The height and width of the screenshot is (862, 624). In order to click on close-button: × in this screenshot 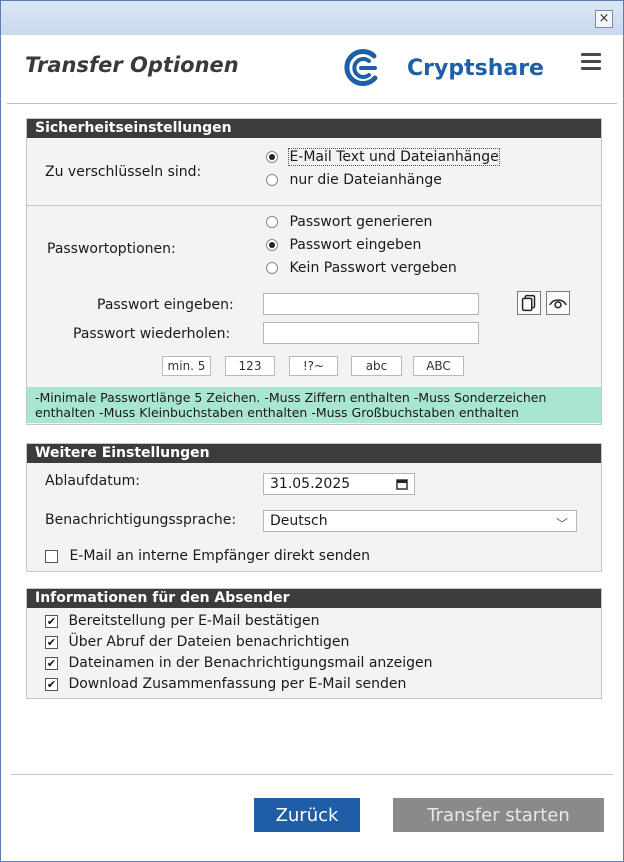, I will do `click(604, 19)`.